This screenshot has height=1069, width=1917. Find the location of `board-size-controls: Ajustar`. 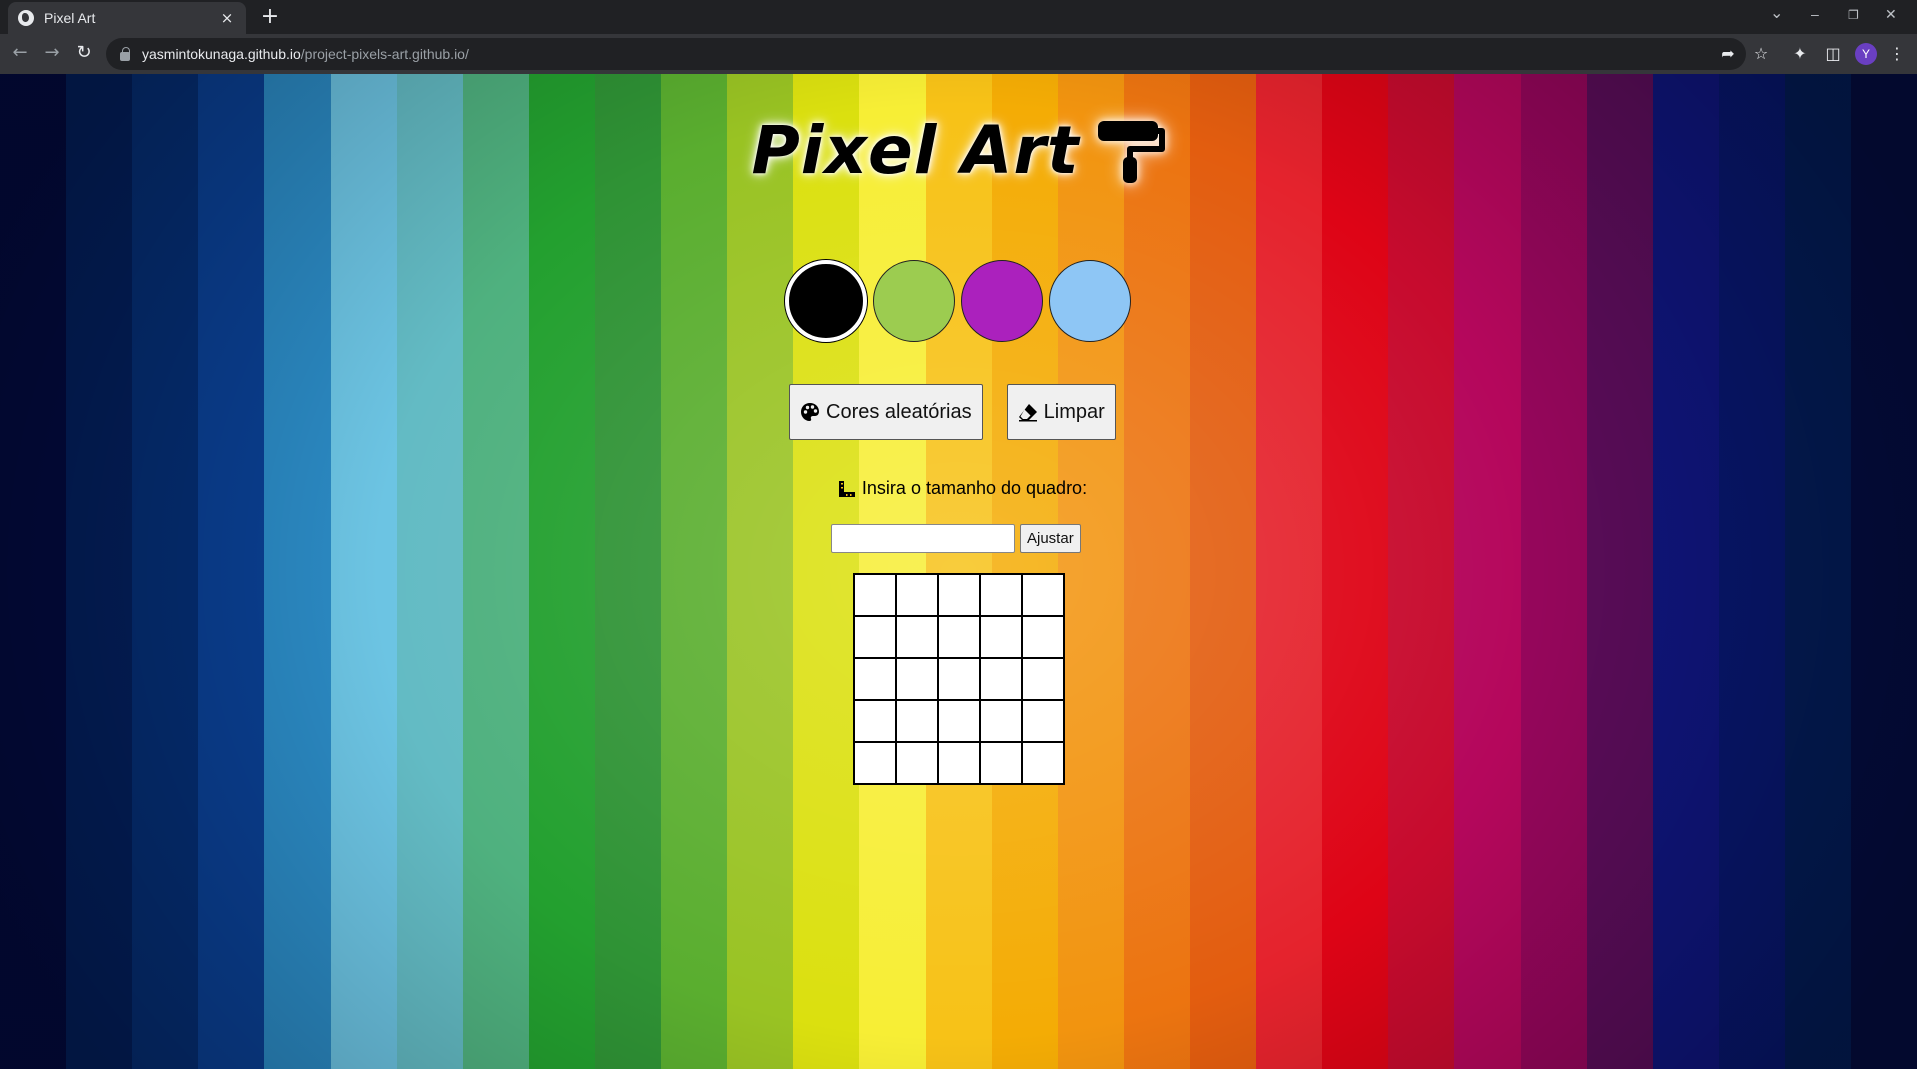

board-size-controls: Ajustar is located at coordinates (956, 538).